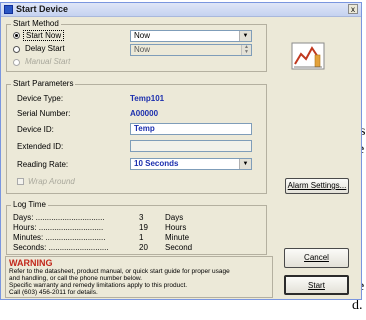  What do you see at coordinates (53, 292) in the screenshot?
I see `warning-line-4: Call (603) 456-2011 for details.` at bounding box center [53, 292].